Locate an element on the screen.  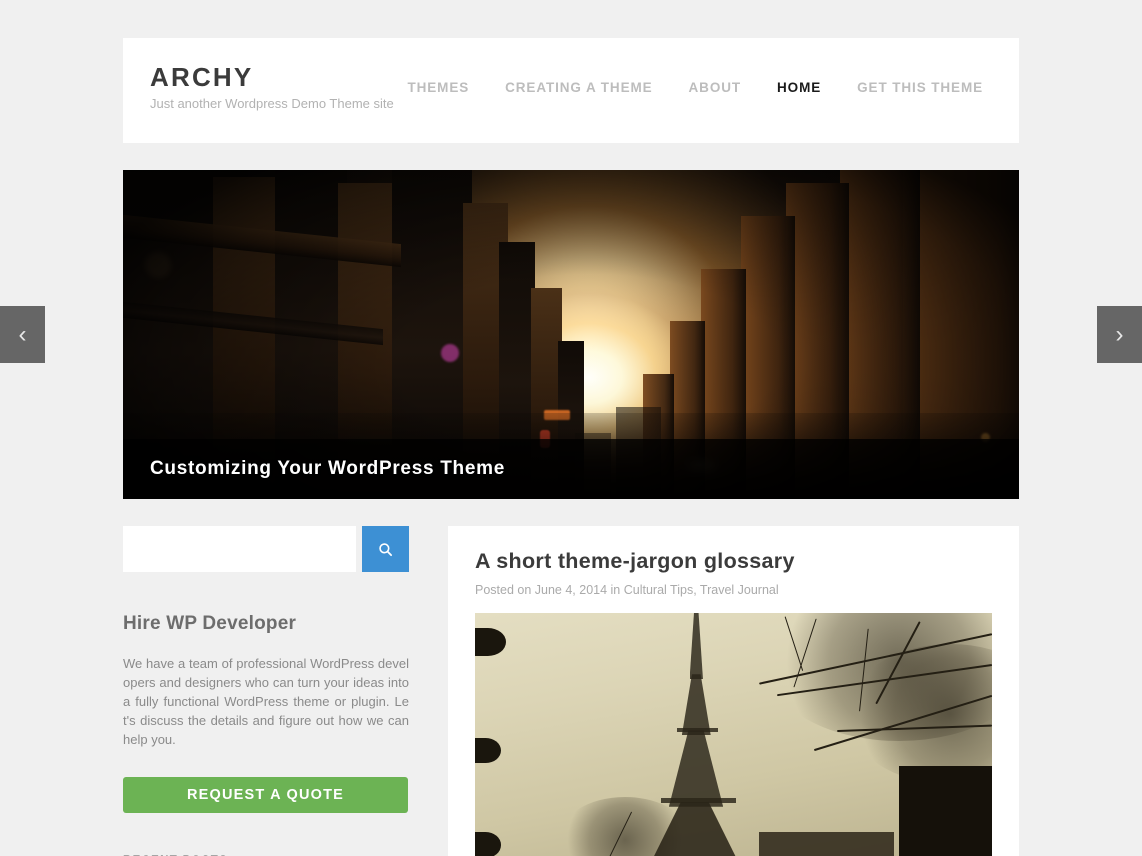
building-dark-right is located at coordinates (945, 811).